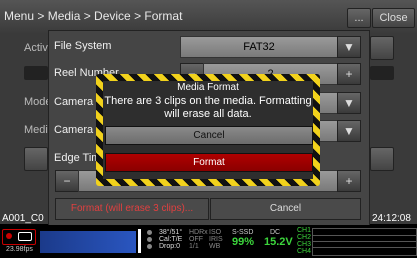 The height and width of the screenshot is (258, 417). Describe the element at coordinates (285, 209) in the screenshot. I see `background-cancel-button: Cancel` at that location.